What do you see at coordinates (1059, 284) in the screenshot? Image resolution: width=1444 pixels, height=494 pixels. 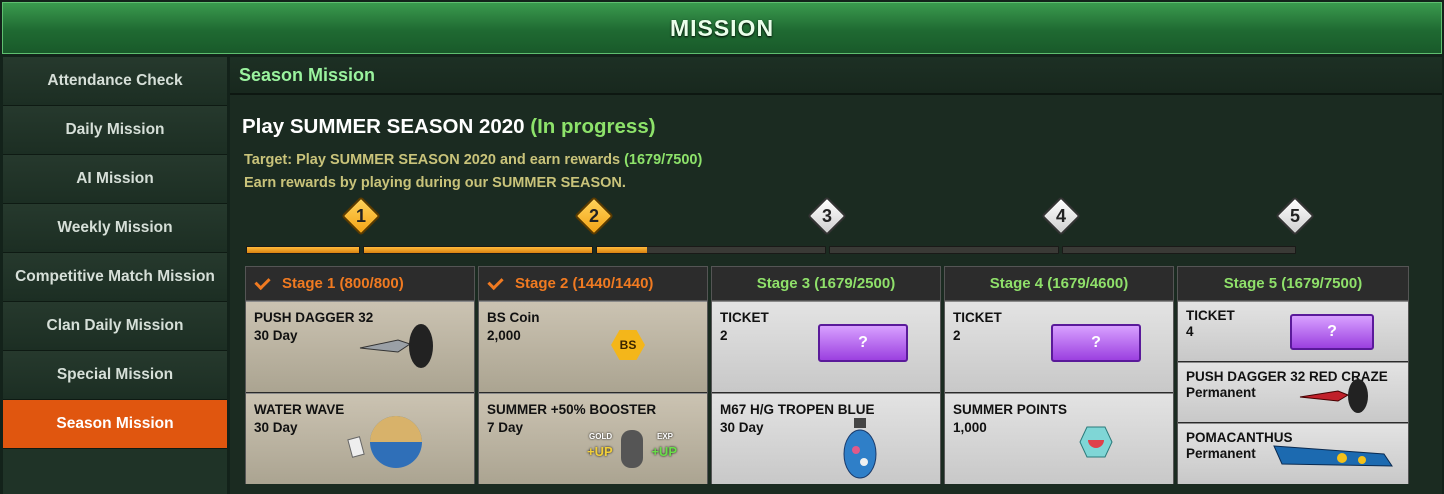 I see `stage-header: Stage 4 (1679/4600)` at bounding box center [1059, 284].